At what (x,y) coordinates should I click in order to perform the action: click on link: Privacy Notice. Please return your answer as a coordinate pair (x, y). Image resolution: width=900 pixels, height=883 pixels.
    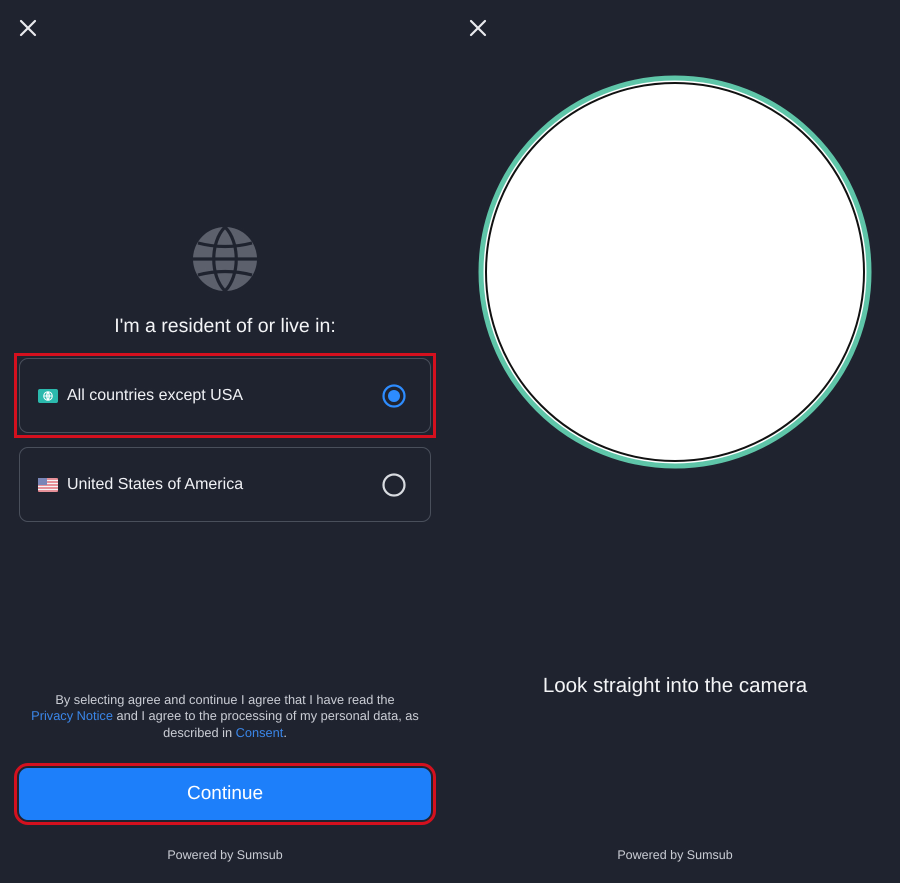
    Looking at the image, I should click on (72, 715).